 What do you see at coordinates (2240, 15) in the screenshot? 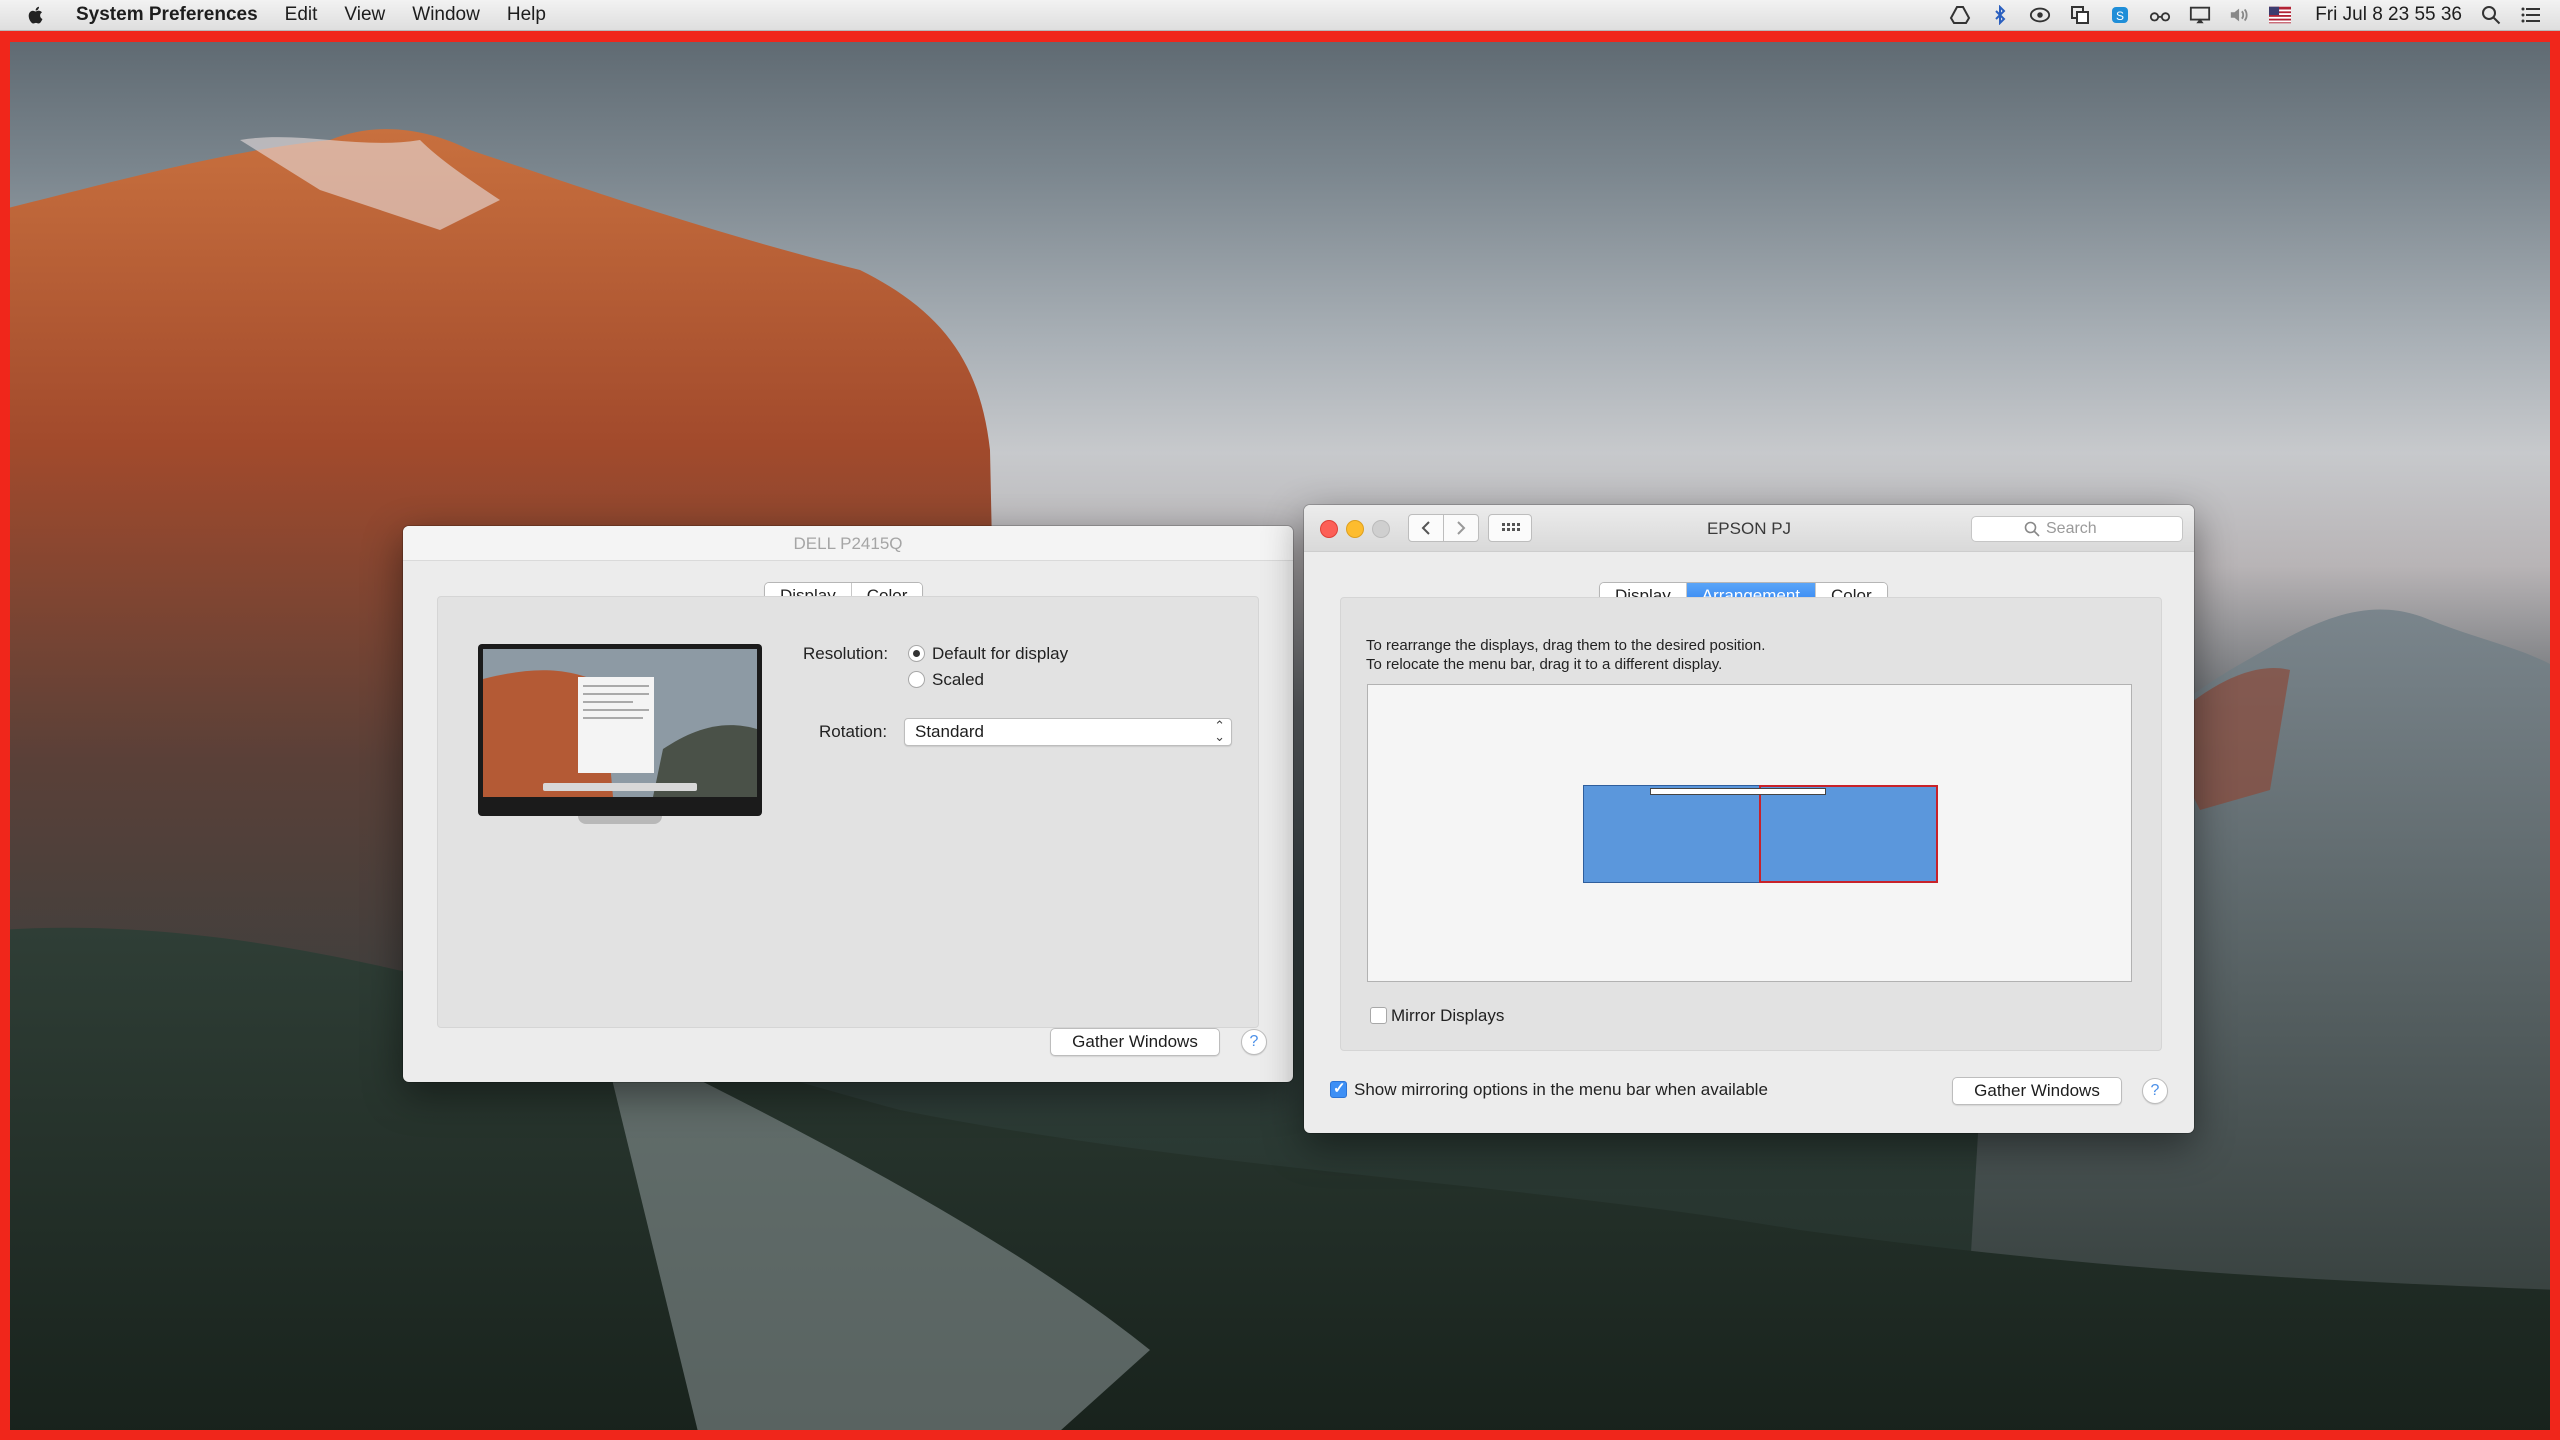
I see `volume-icon` at bounding box center [2240, 15].